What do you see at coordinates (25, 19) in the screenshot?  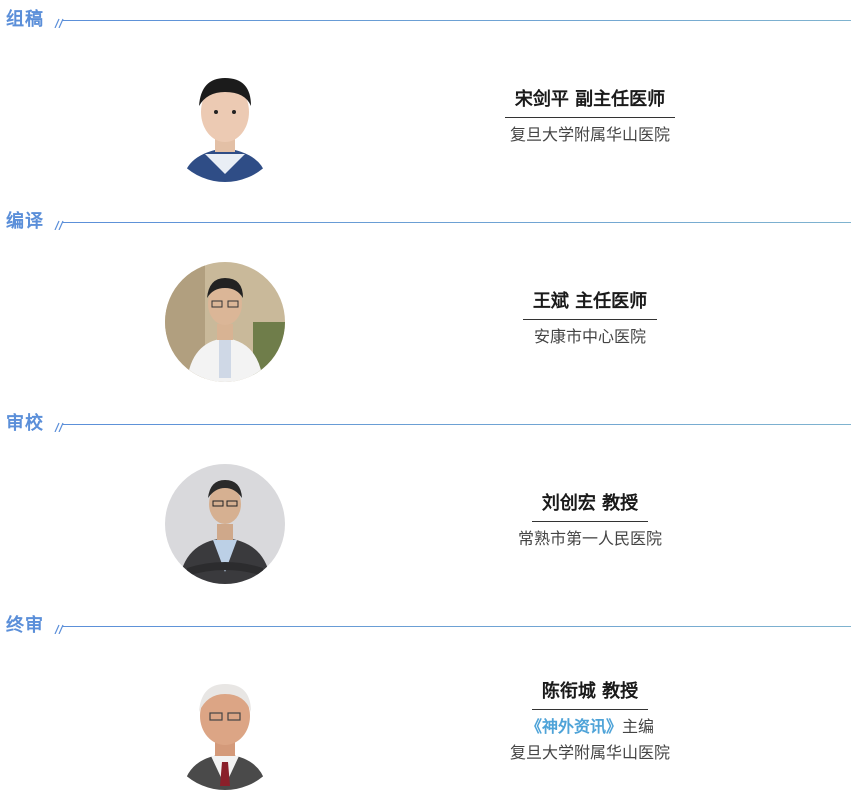 I see `section-title: 组稿` at bounding box center [25, 19].